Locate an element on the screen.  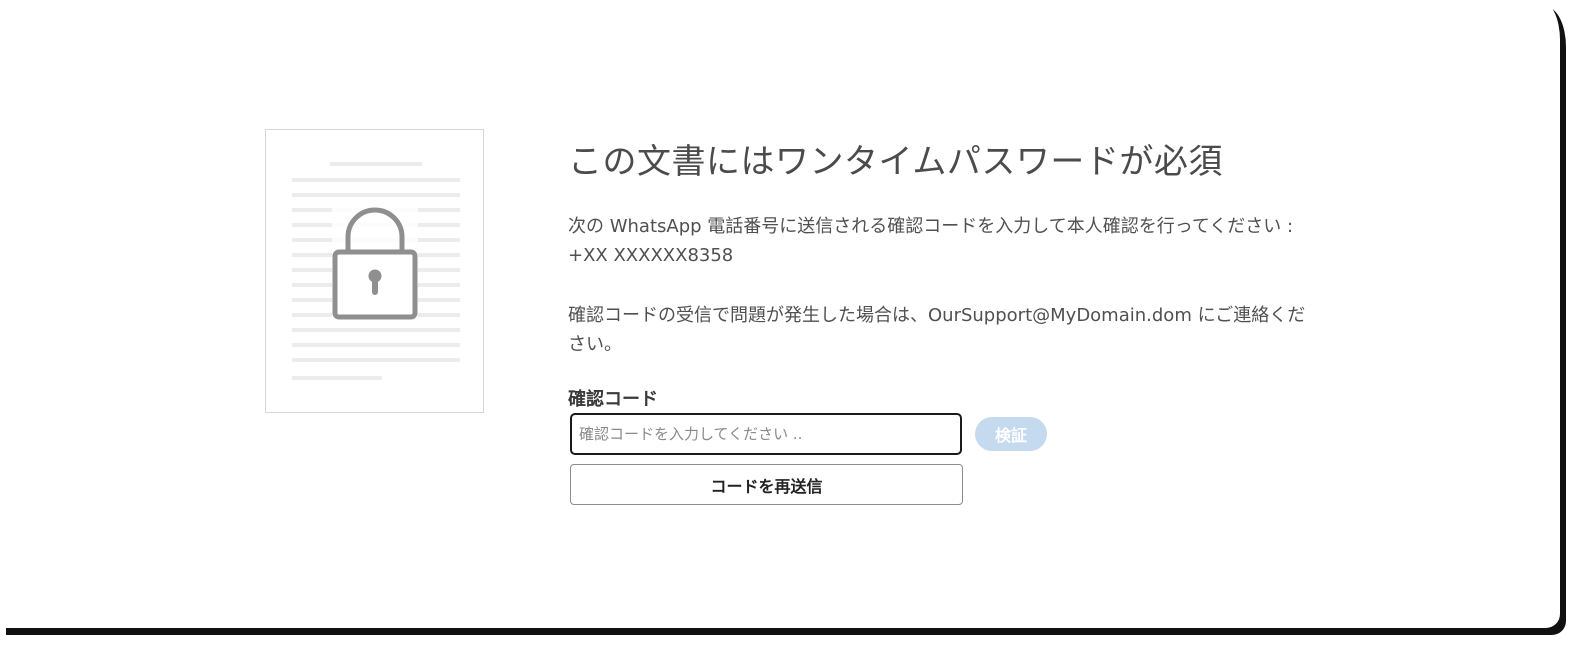
lock-icon is located at coordinates (375, 264).